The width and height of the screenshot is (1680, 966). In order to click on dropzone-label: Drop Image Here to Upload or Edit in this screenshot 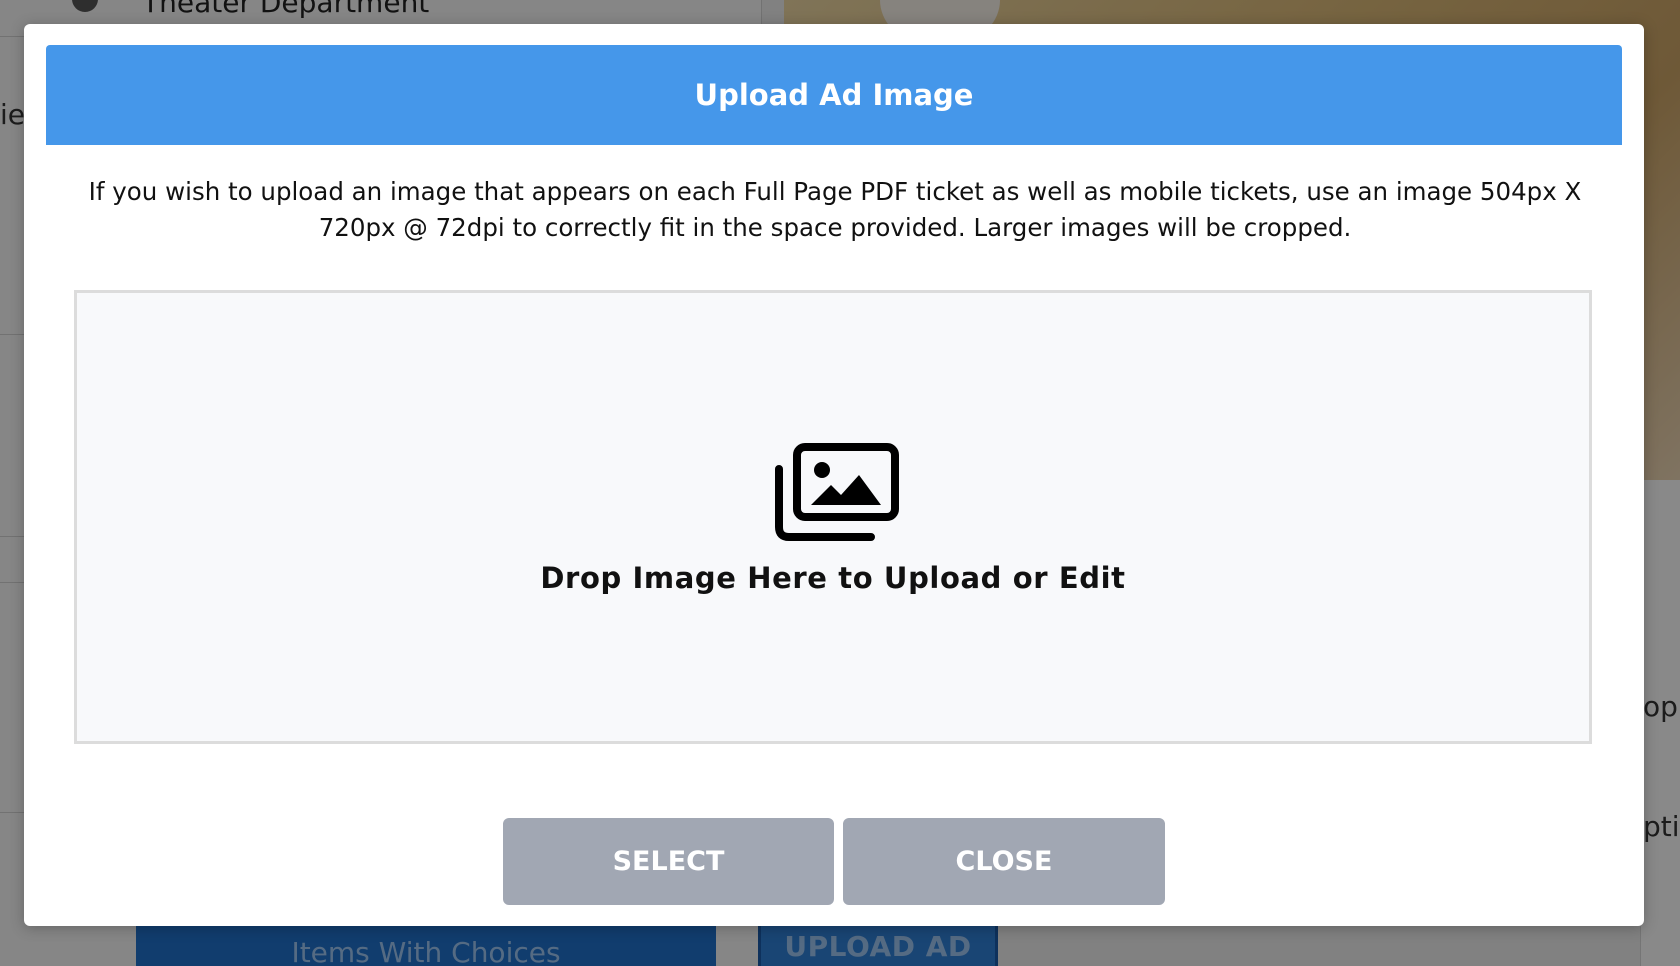, I will do `click(833, 578)`.